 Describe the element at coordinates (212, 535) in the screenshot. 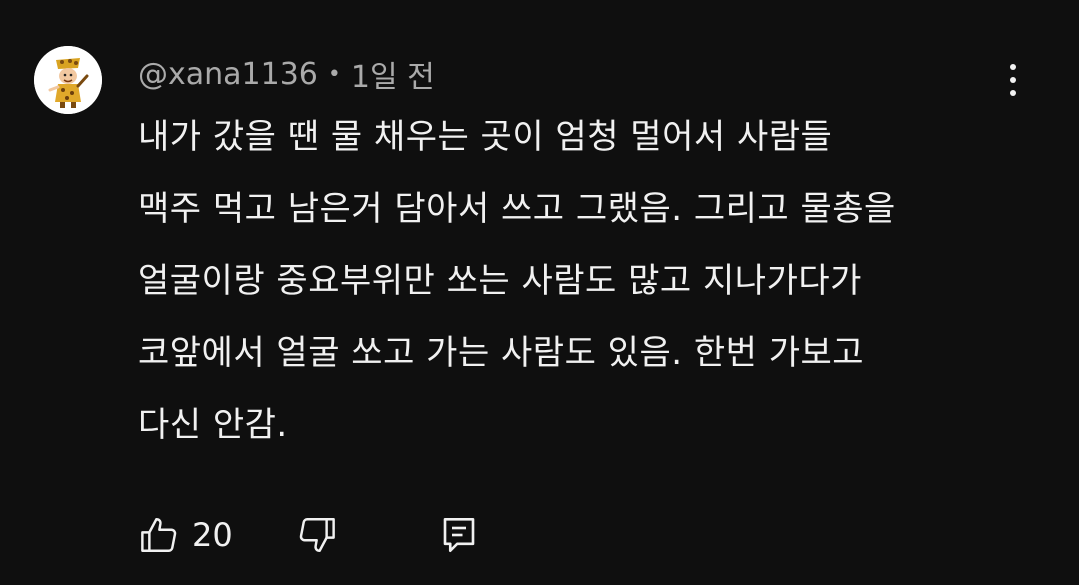

I see `like-count: 20` at that location.